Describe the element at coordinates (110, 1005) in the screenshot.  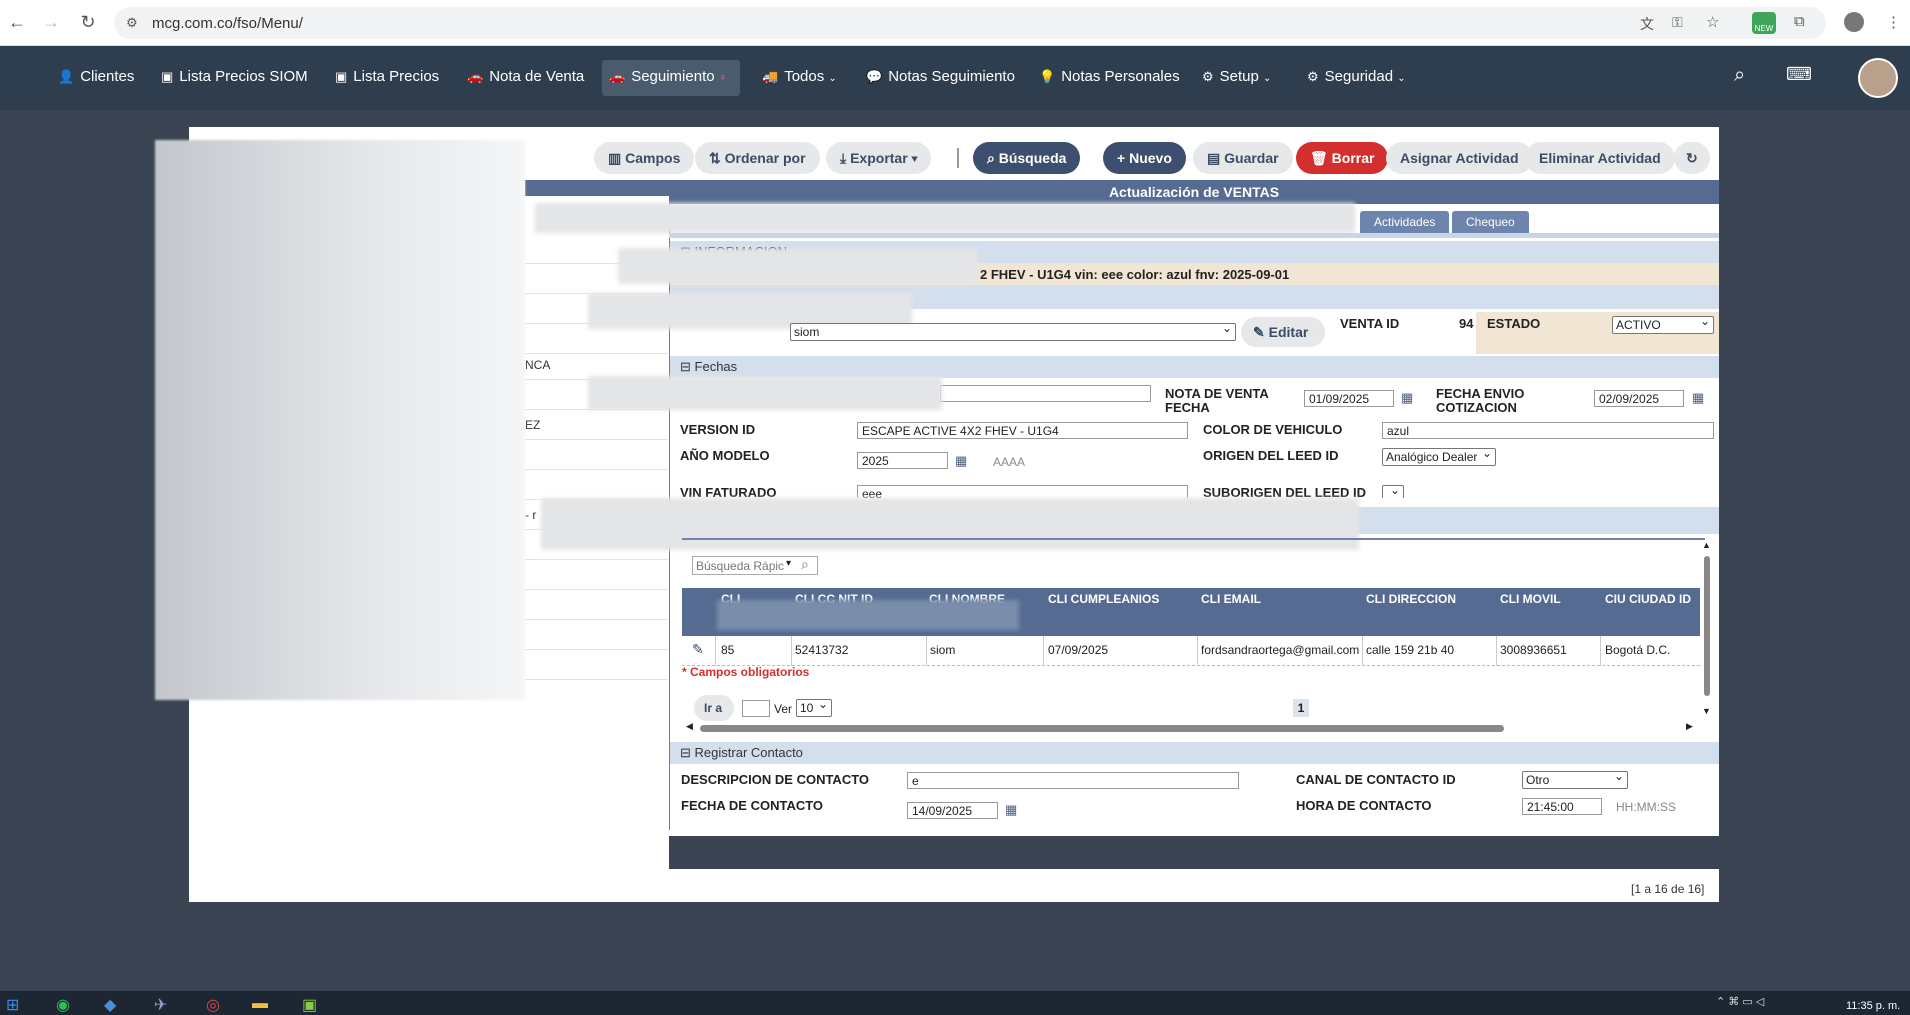
I see `app-icon: ◆` at that location.